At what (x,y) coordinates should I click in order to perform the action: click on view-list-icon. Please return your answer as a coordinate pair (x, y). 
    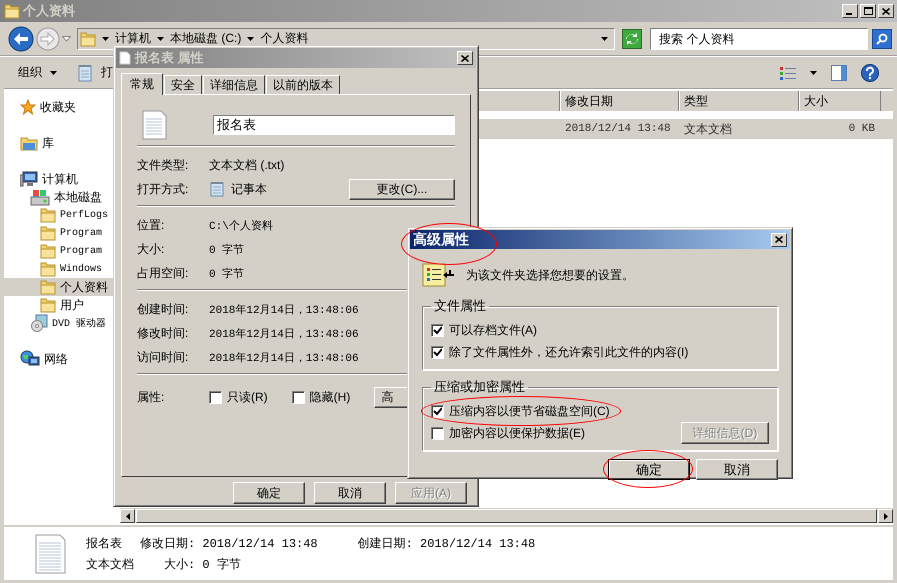
    Looking at the image, I should click on (788, 73).